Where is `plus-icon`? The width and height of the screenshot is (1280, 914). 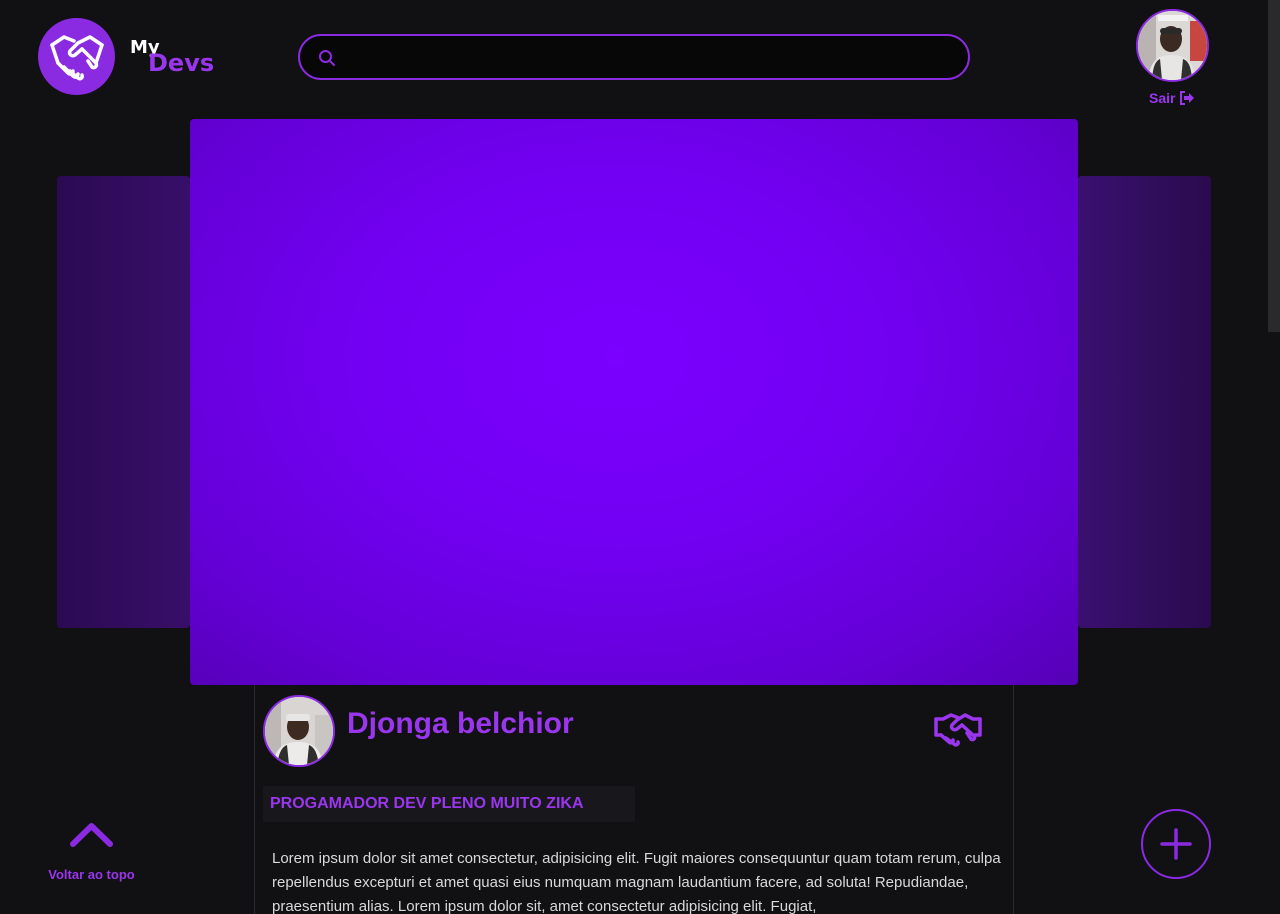 plus-icon is located at coordinates (1176, 844).